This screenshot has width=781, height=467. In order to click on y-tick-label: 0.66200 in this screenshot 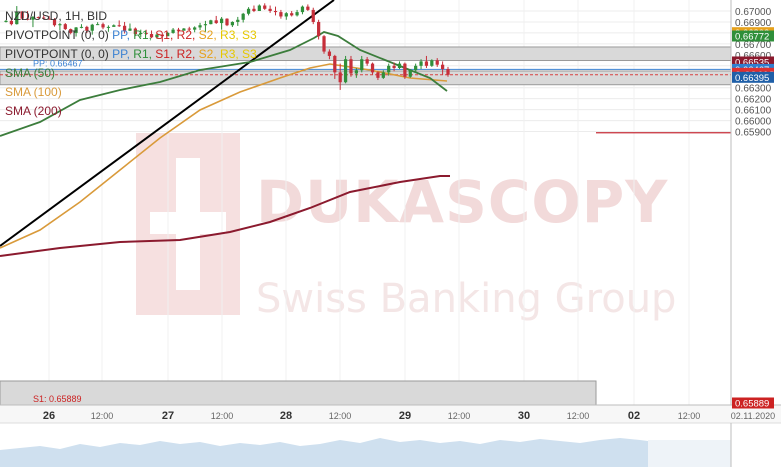, I will do `click(753, 100)`.